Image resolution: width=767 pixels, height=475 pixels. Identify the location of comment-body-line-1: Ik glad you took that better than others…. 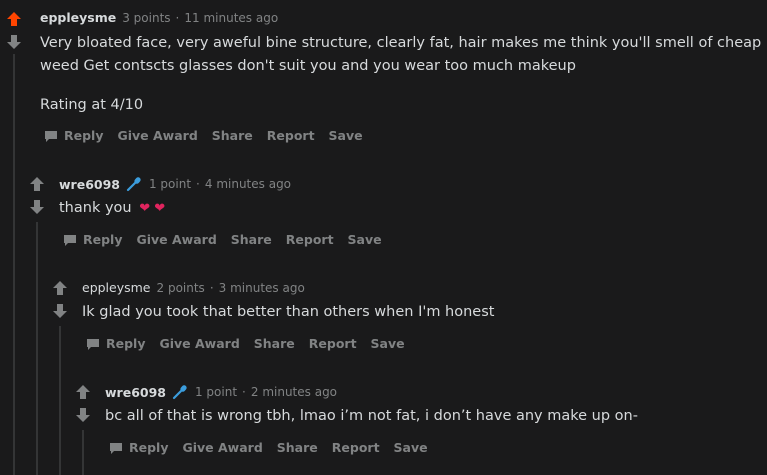
(288, 312).